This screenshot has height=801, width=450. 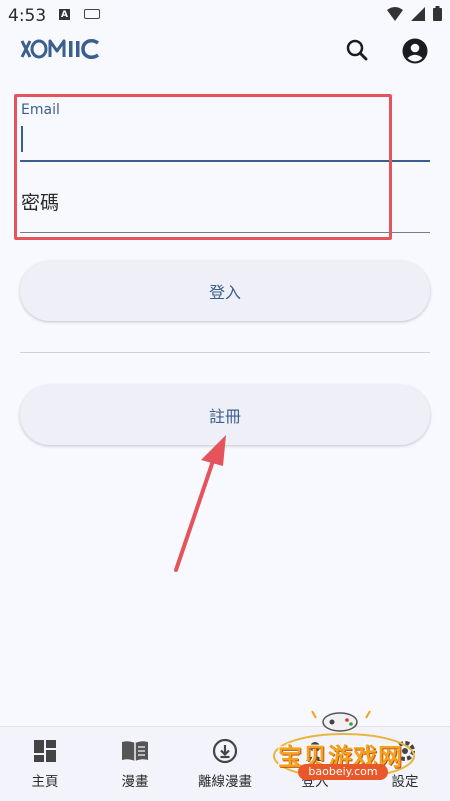 I want to click on search-icon, so click(x=357, y=50).